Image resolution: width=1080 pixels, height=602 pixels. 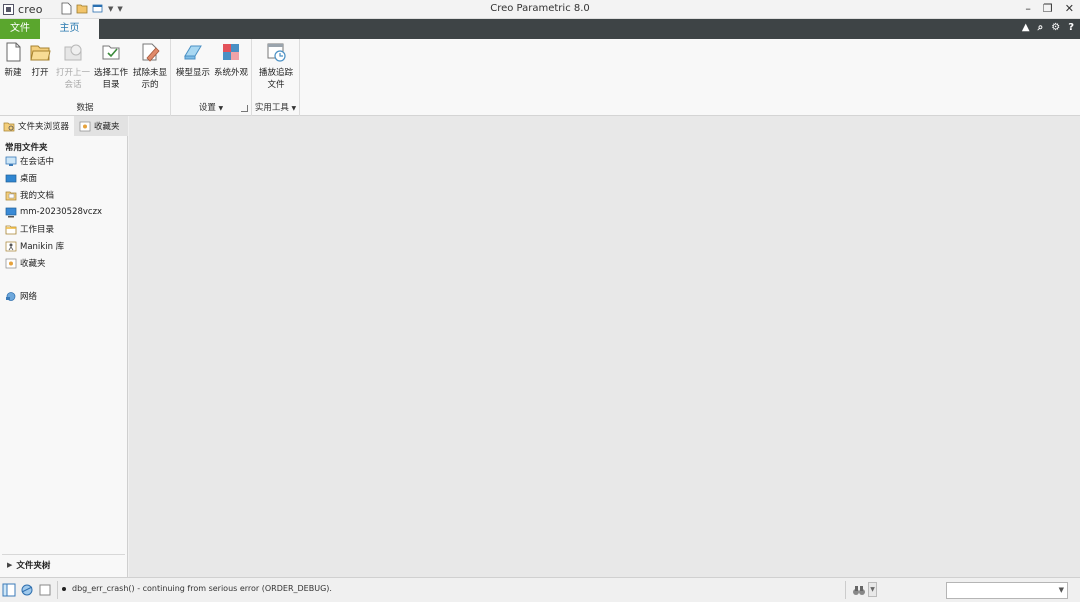 I want to click on maximize-button: ❐, so click(x=1048, y=8).